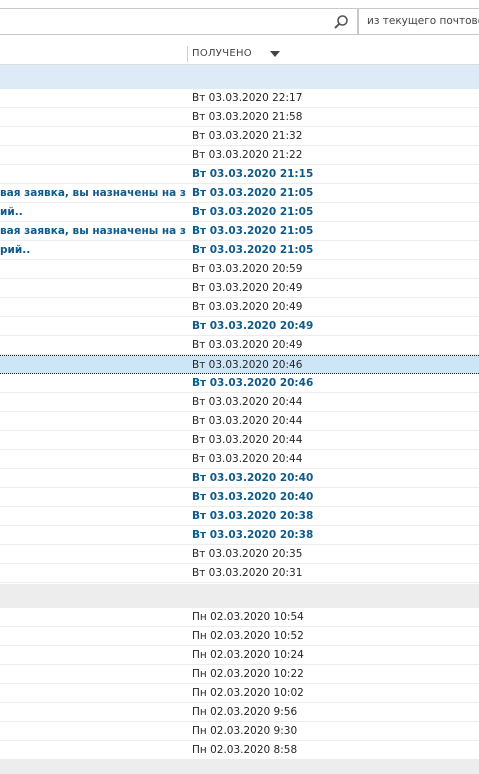  I want to click on message-row: Пн 02.03.2020 9:56, so click(239, 712).